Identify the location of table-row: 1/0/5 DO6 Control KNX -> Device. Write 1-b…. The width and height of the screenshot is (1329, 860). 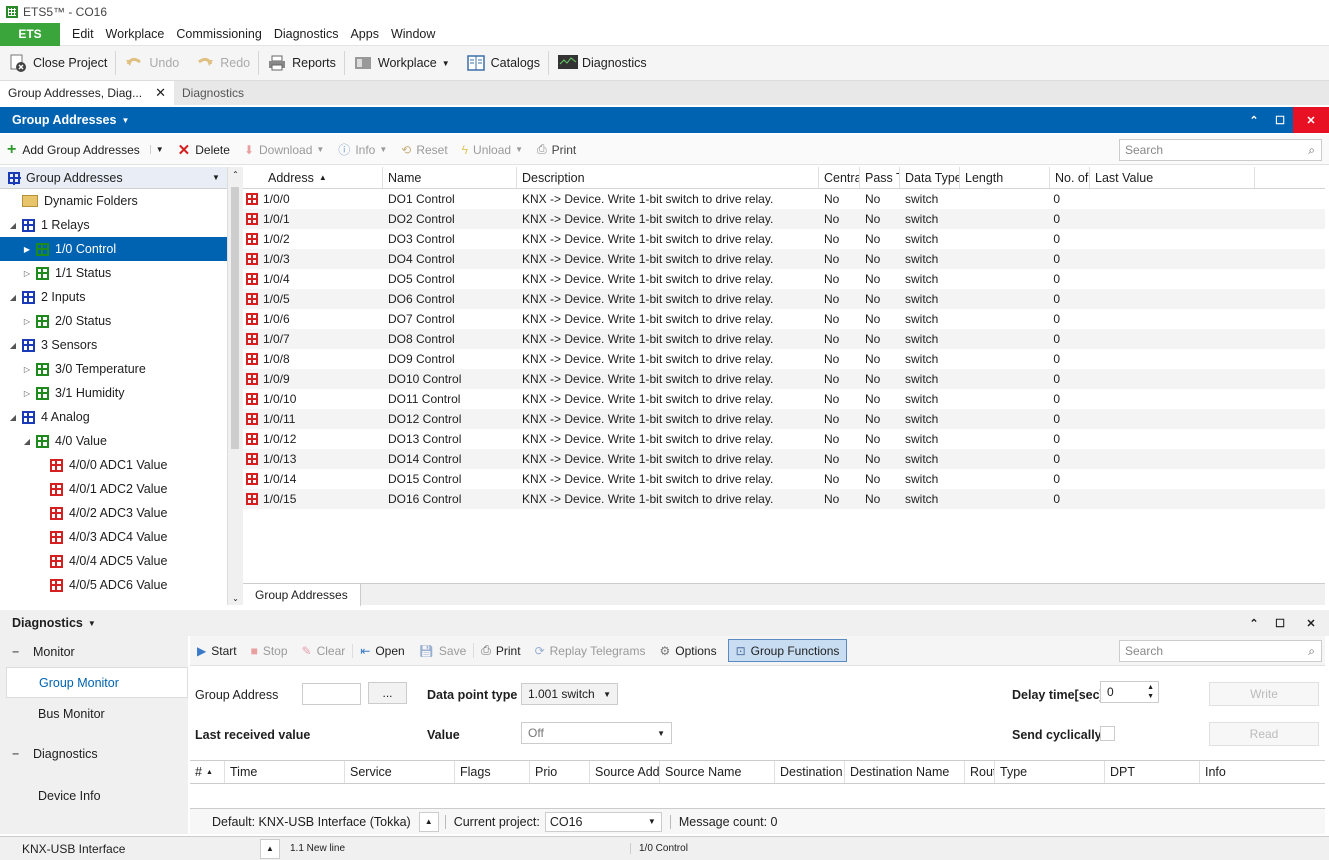
(784, 299).